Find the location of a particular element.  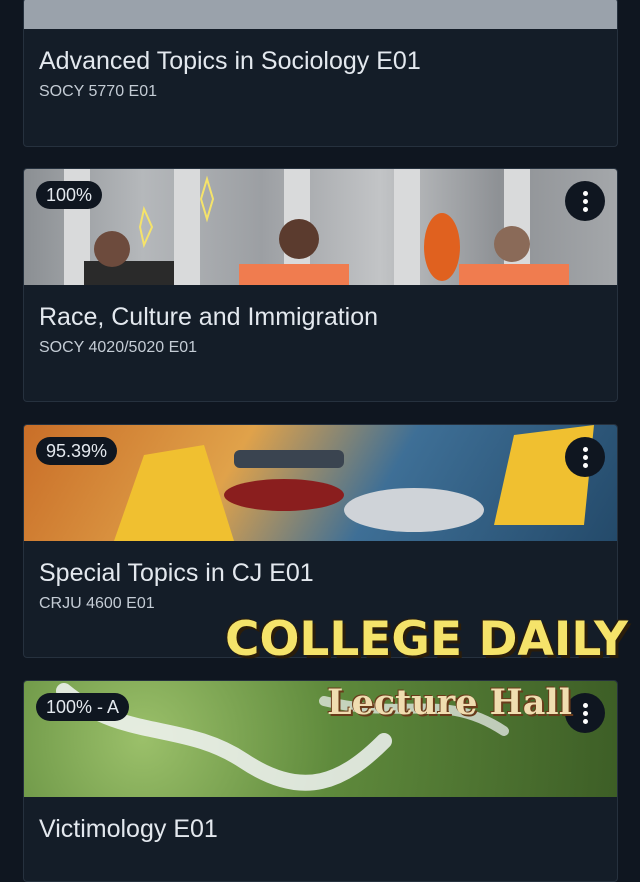

course-code: SOCY 5770 E01 is located at coordinates (98, 91).